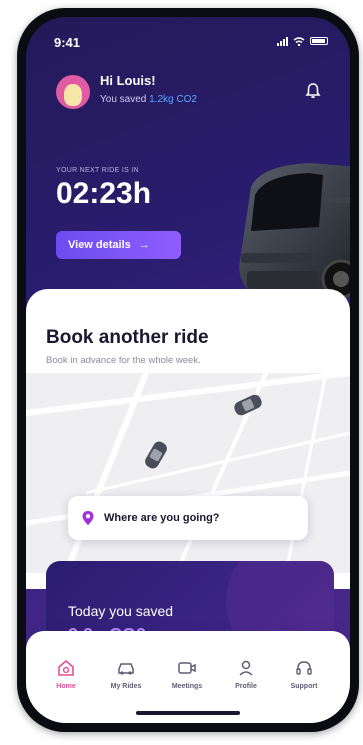 The image size is (363, 745). What do you see at coordinates (304, 668) in the screenshot?
I see `headset-icon` at bounding box center [304, 668].